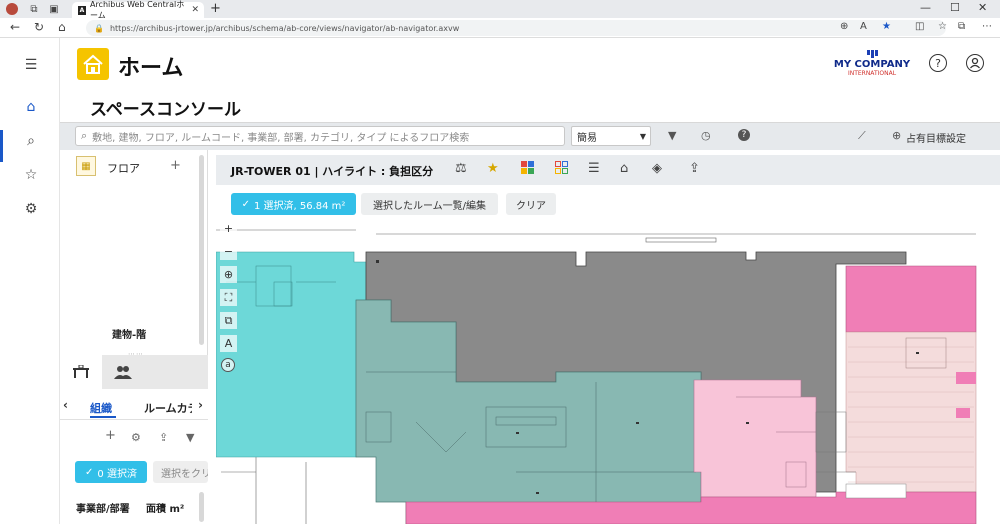 This screenshot has height=524, width=1000. I want to click on drawing-title: JR-TOWER 01 | ハイライト : 負担区分, so click(332, 171).